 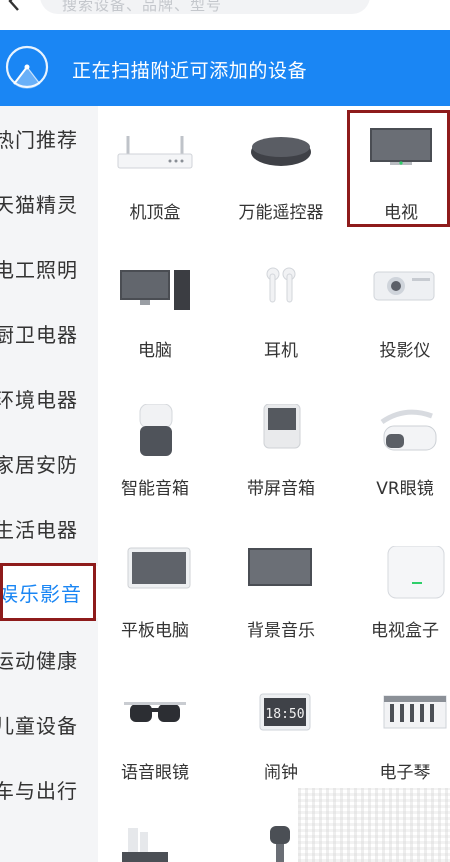 What do you see at coordinates (431, 6) in the screenshot?
I see `scan-icon` at bounding box center [431, 6].